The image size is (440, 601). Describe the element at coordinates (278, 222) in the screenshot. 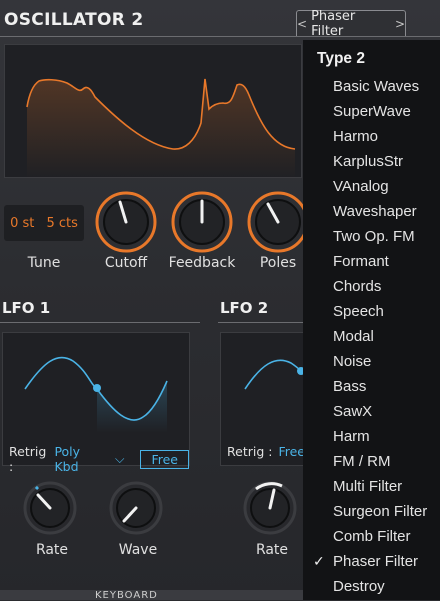

I see `poles-knob` at that location.